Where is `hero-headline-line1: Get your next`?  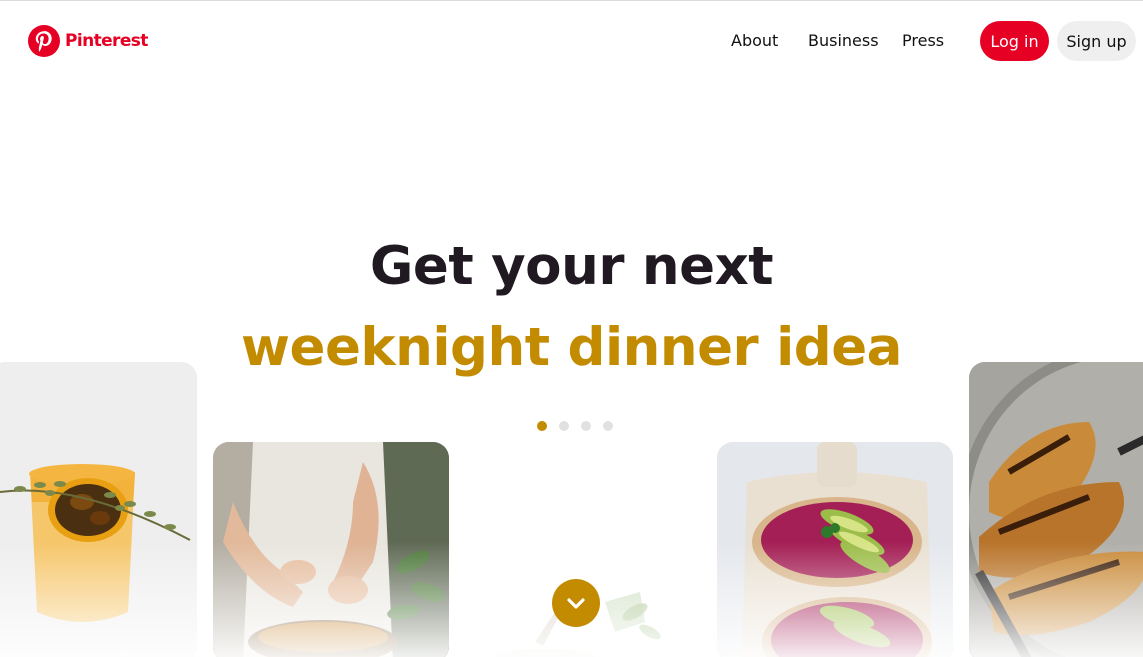 hero-headline-line1: Get your next is located at coordinates (571, 266).